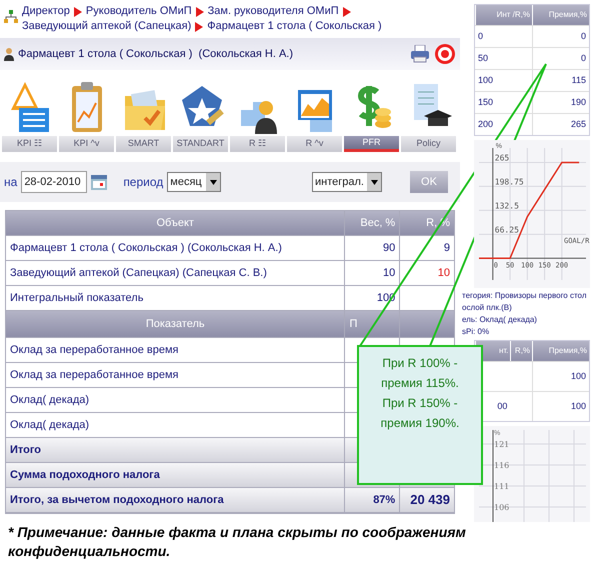  What do you see at coordinates (420, 373) in the screenshot?
I see `callout-text: При R 100% - премия 115%.` at bounding box center [420, 373].